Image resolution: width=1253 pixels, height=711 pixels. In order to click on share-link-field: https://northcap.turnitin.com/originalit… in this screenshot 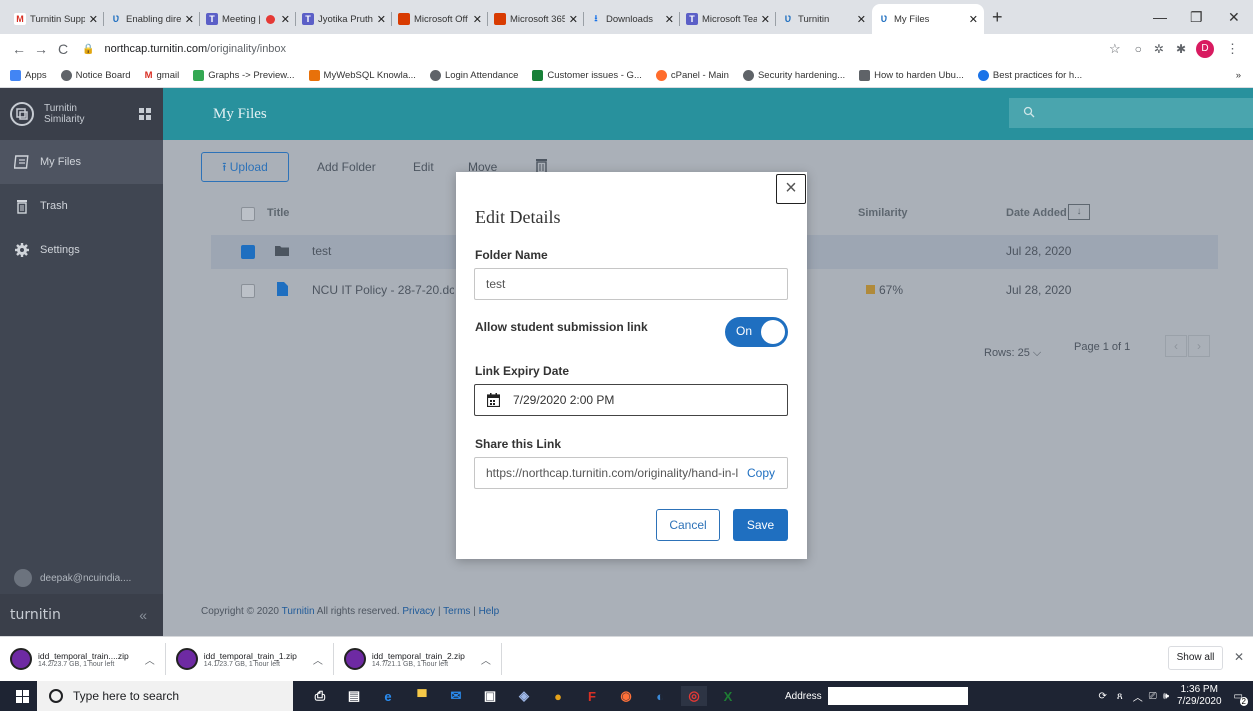, I will do `click(631, 473)`.